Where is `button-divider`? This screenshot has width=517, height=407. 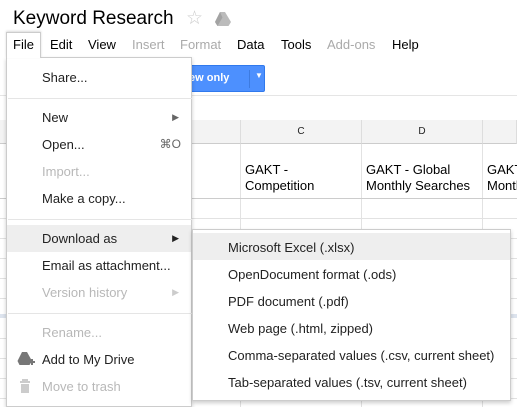 button-divider is located at coordinates (249, 79).